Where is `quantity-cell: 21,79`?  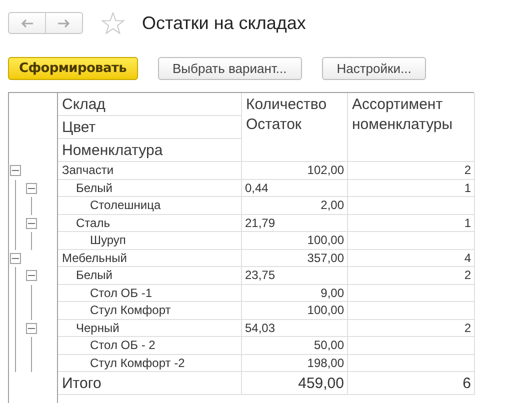 quantity-cell: 21,79 is located at coordinates (260, 222).